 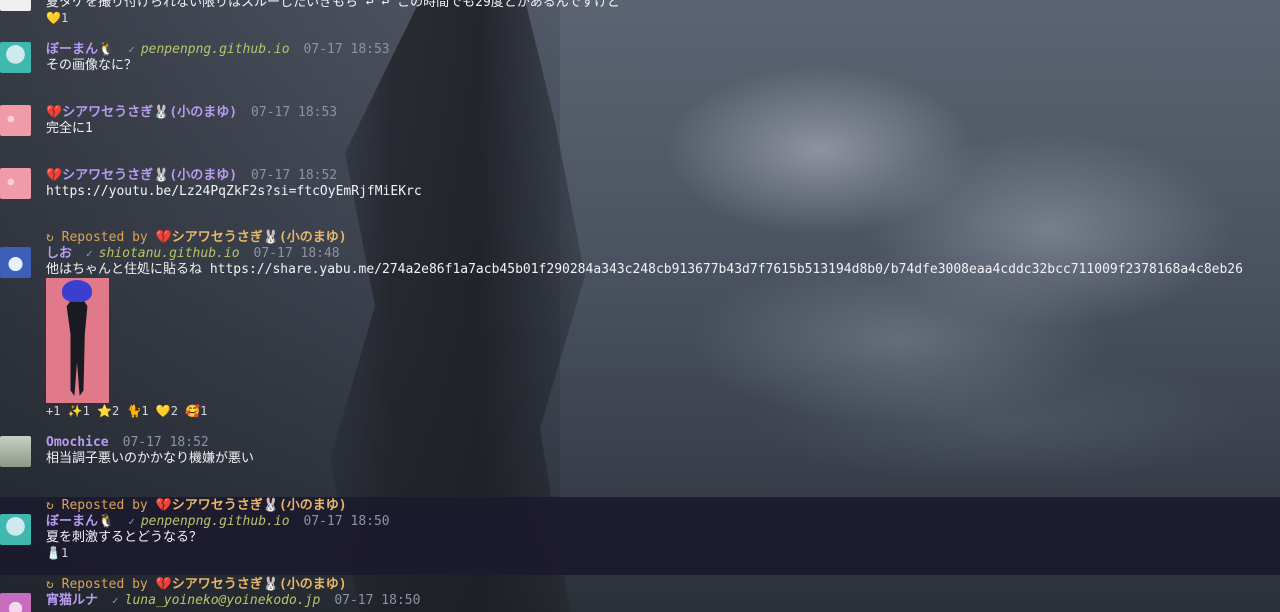 I want to click on author-name: しお, so click(x=59, y=253).